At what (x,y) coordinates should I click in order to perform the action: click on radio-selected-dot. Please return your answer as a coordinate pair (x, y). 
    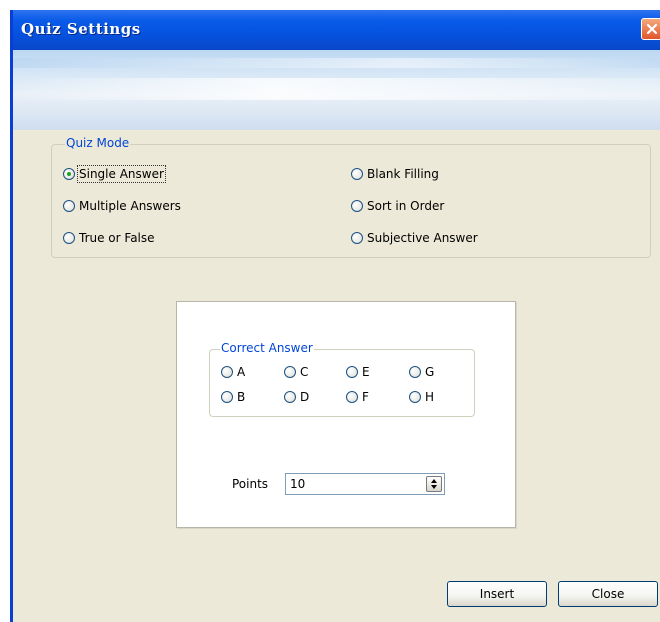
    Looking at the image, I should click on (69, 174).